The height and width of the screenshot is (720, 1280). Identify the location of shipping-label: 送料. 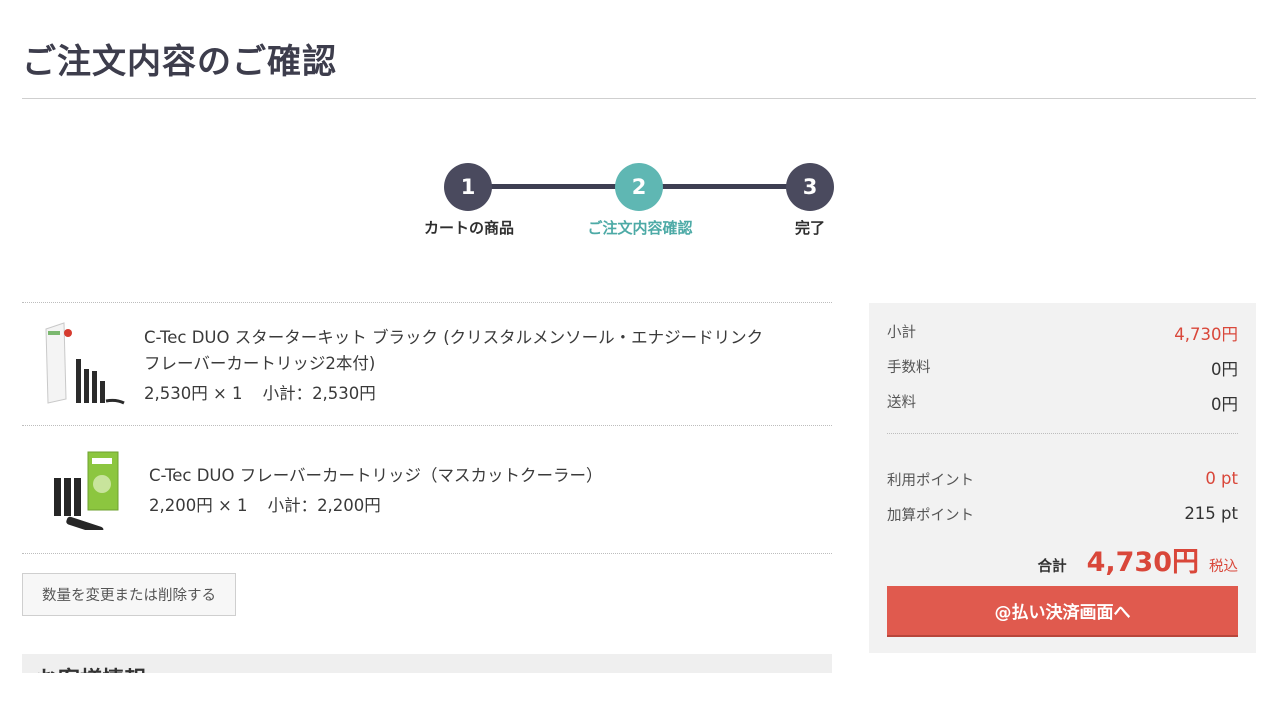
(901, 403).